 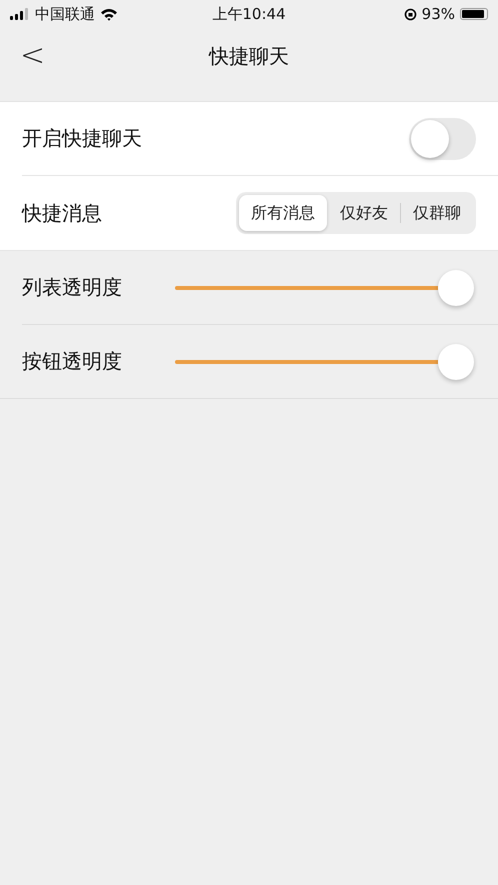 I want to click on setting-label: 开启快捷聊天, so click(x=82, y=138).